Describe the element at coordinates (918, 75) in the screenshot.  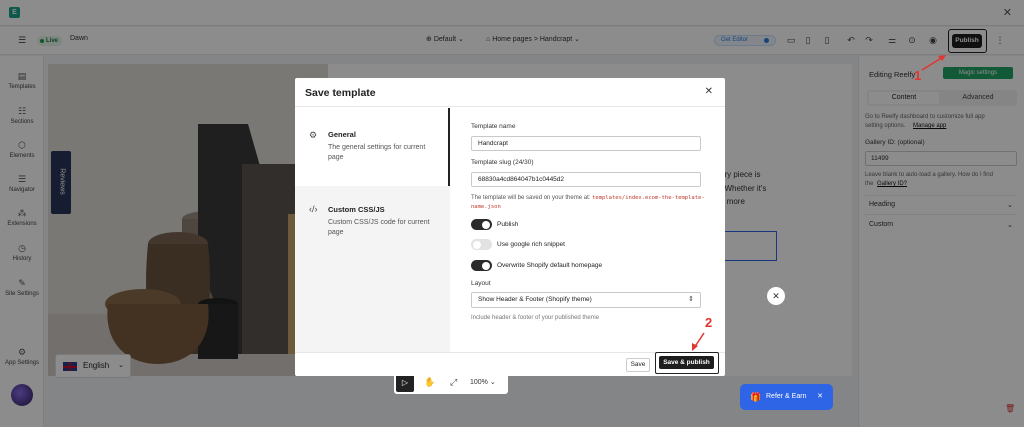
I see `step-1-label: 1` at that location.